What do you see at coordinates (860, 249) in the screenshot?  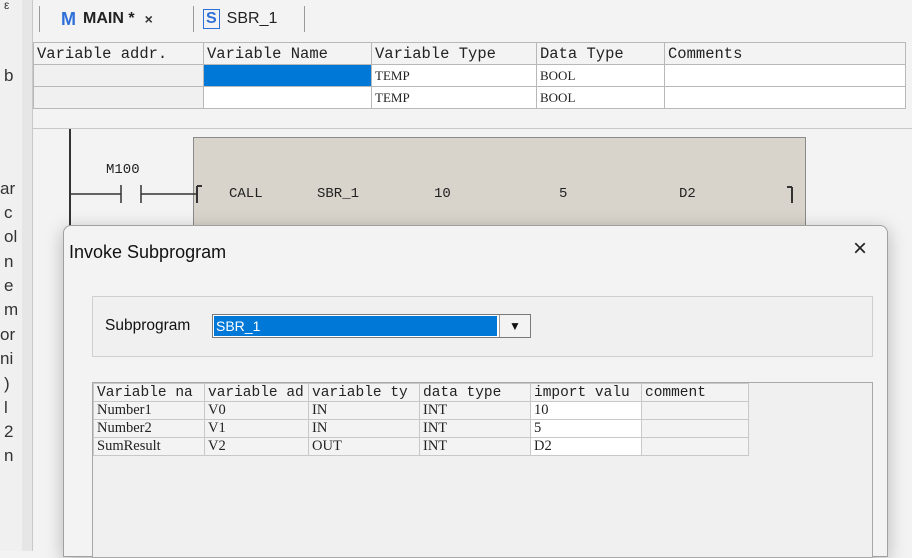 I see `close-icon: ×` at bounding box center [860, 249].